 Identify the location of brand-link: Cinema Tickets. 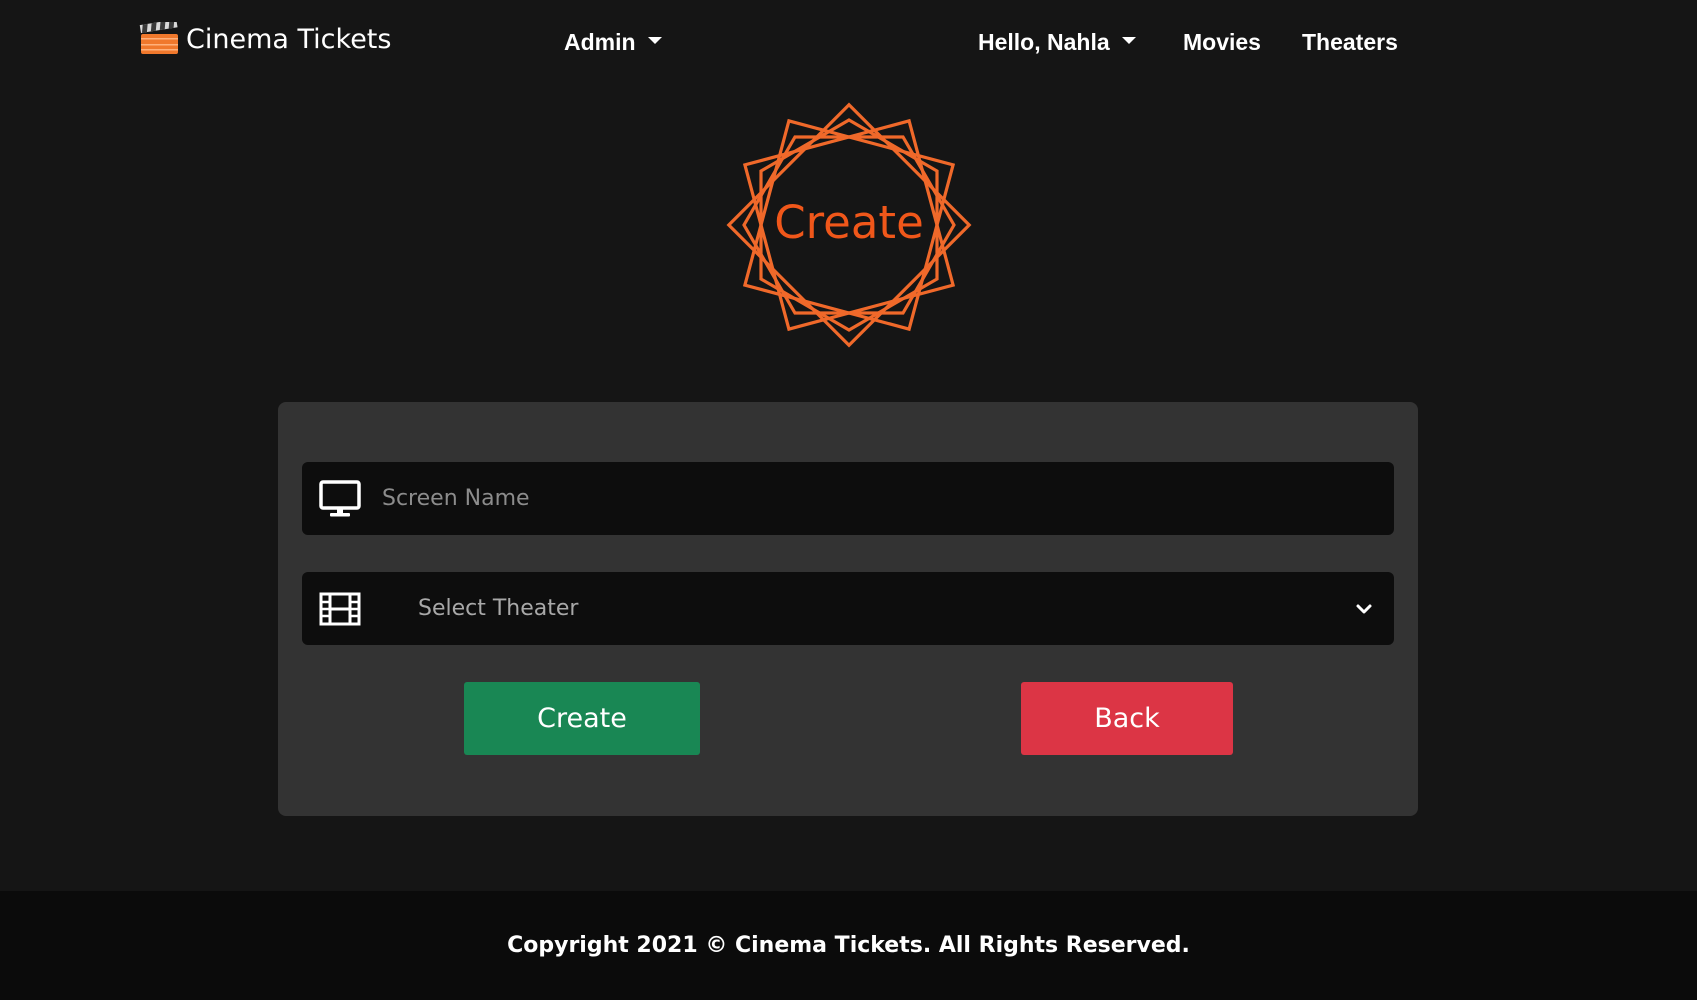
(264, 39).